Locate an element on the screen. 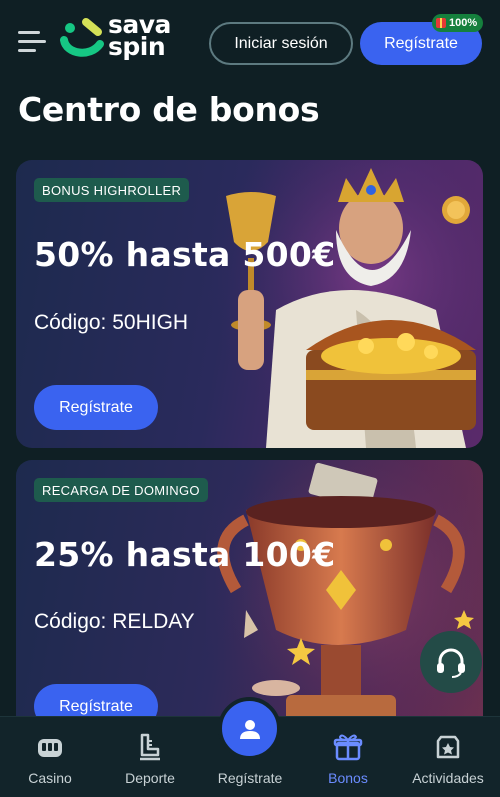 This screenshot has height=797, width=500. nav-label-register: Regístrate is located at coordinates (250, 778).